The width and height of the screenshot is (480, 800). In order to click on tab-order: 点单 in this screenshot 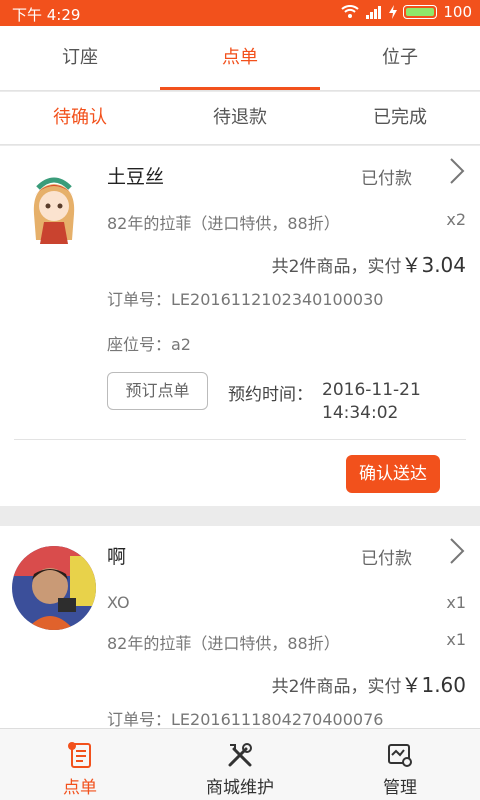, I will do `click(240, 58)`.